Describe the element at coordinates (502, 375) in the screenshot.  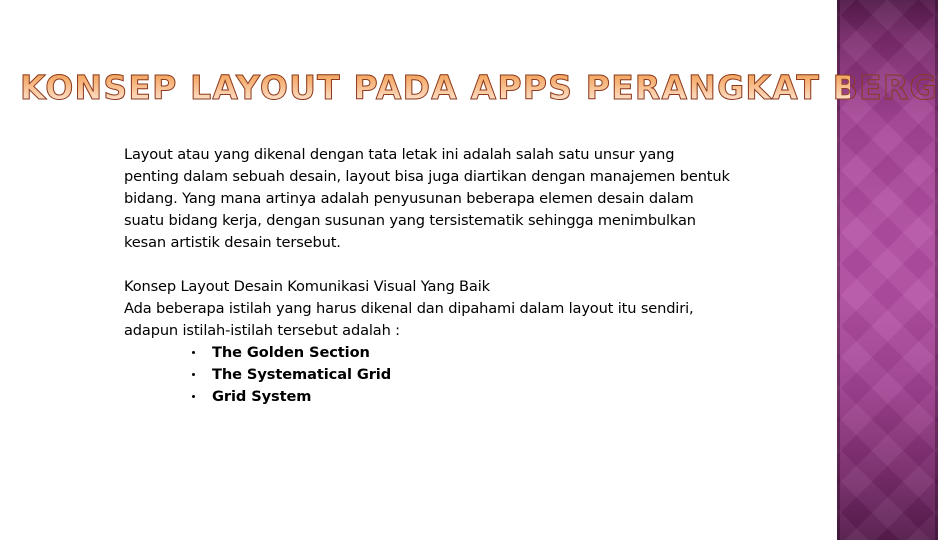
I see `list-item: The Systematical Grid` at that location.